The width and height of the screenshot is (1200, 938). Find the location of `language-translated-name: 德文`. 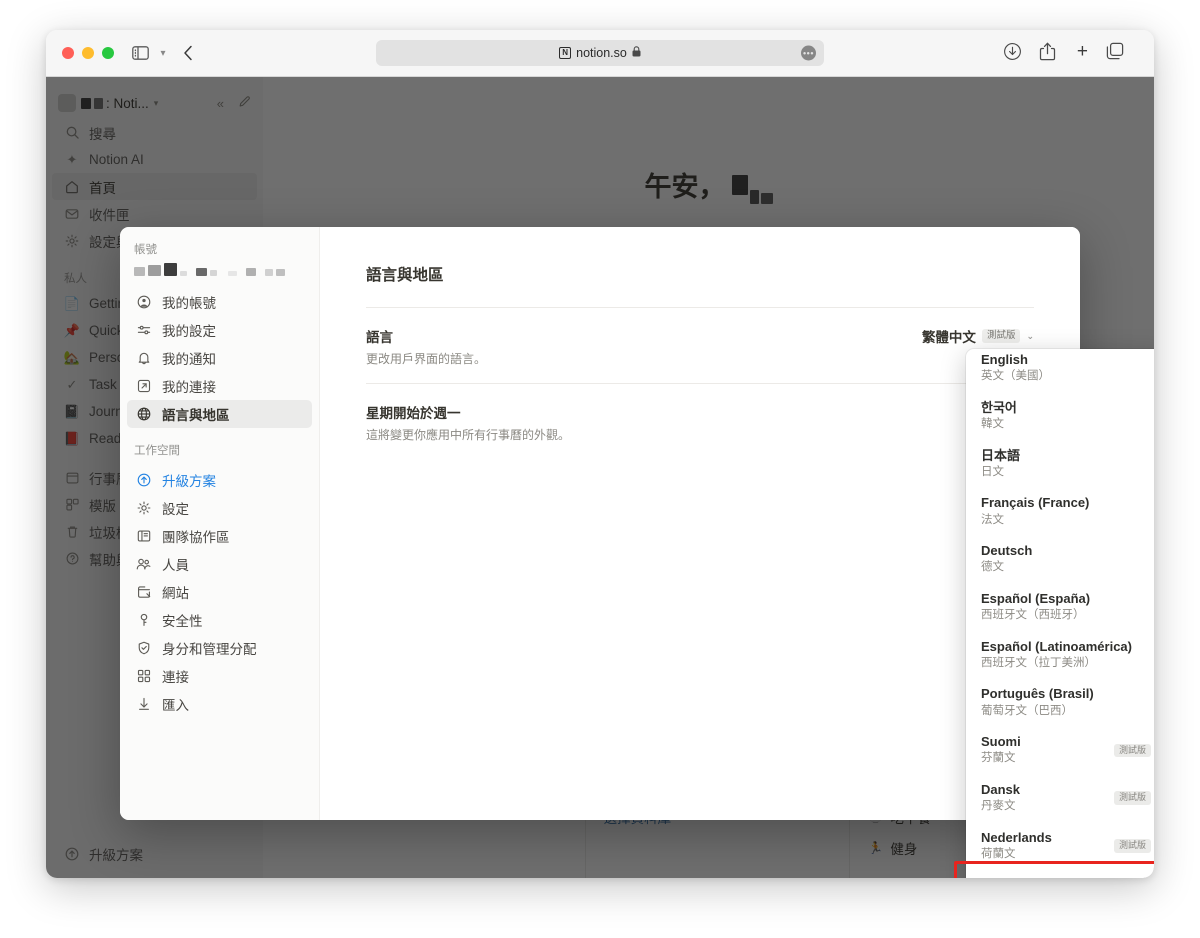

language-translated-name: 德文 is located at coordinates (992, 567).